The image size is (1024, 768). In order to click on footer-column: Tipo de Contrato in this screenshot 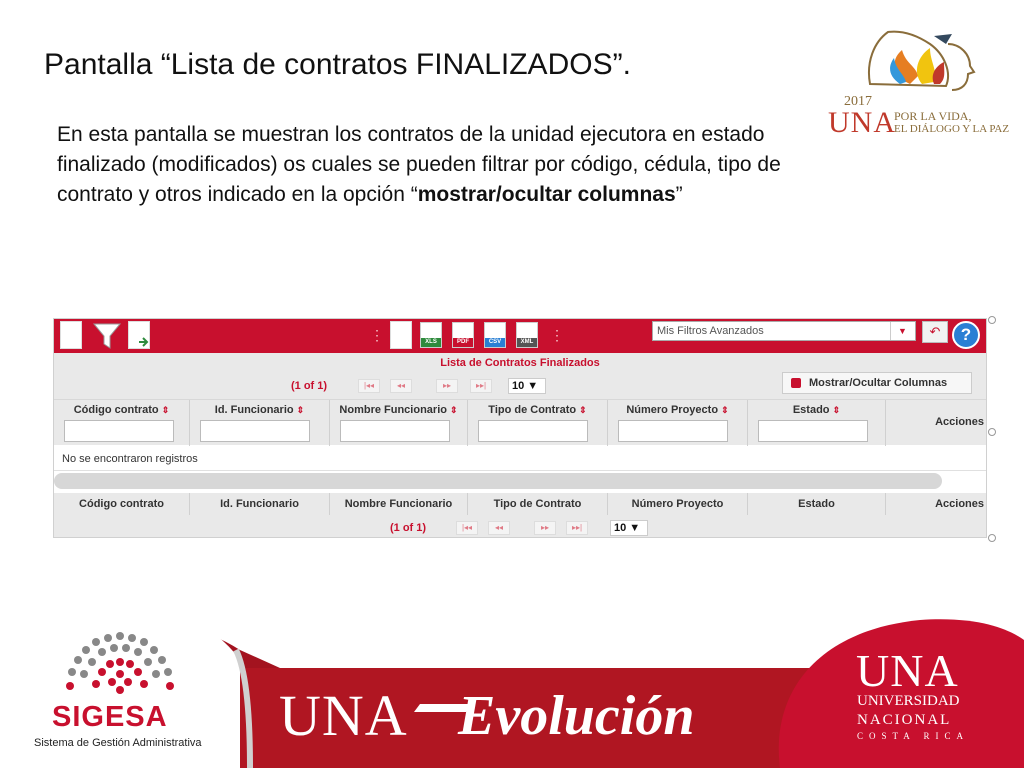, I will do `click(538, 504)`.